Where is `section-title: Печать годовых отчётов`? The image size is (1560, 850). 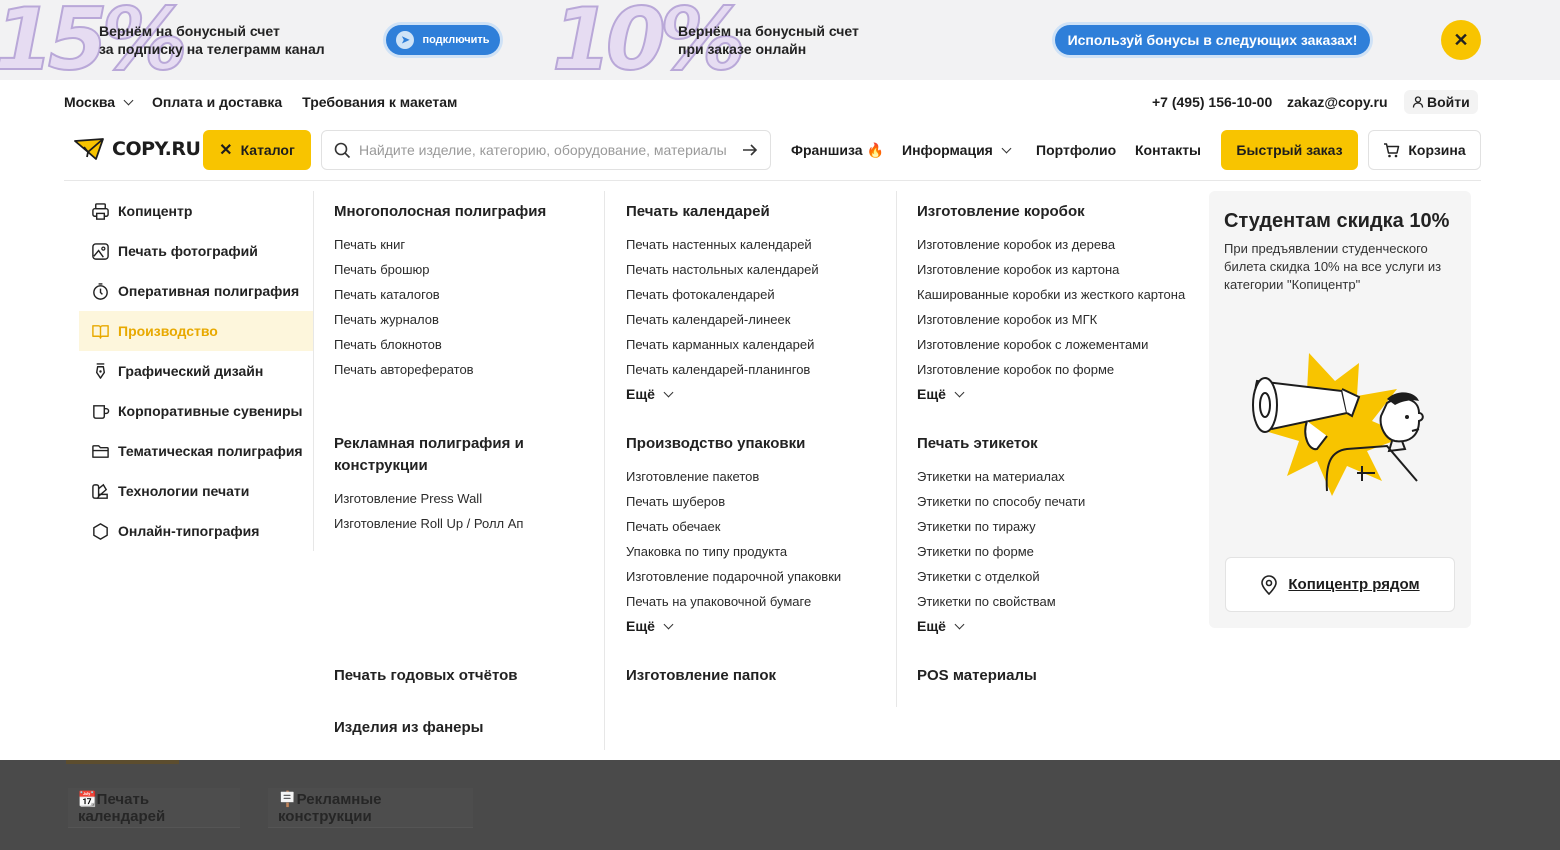 section-title: Печать годовых отчётов is located at coordinates (464, 676).